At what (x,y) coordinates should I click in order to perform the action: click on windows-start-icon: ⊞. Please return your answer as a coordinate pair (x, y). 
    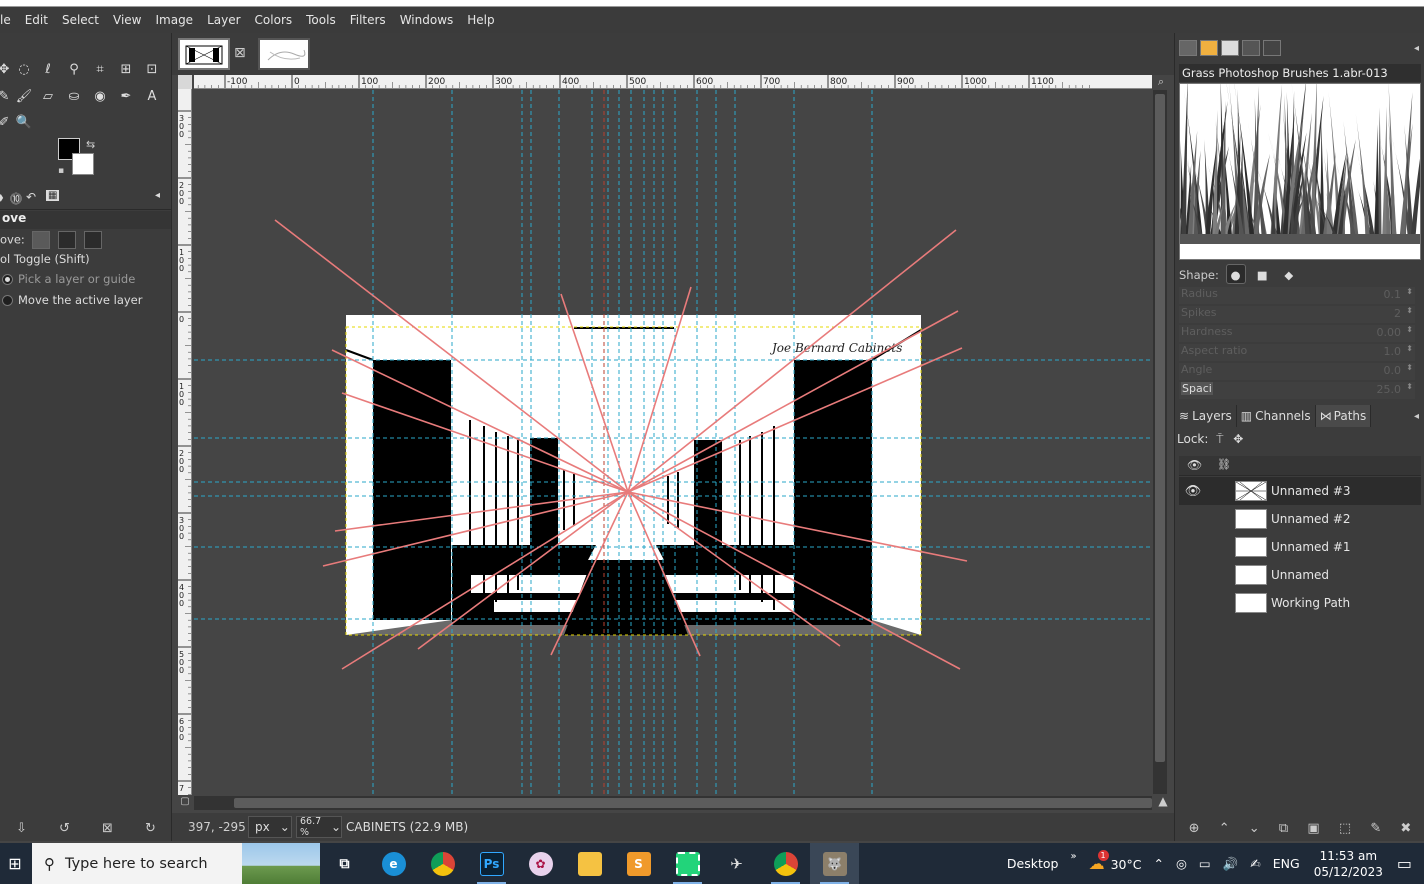
    Looking at the image, I should click on (15, 863).